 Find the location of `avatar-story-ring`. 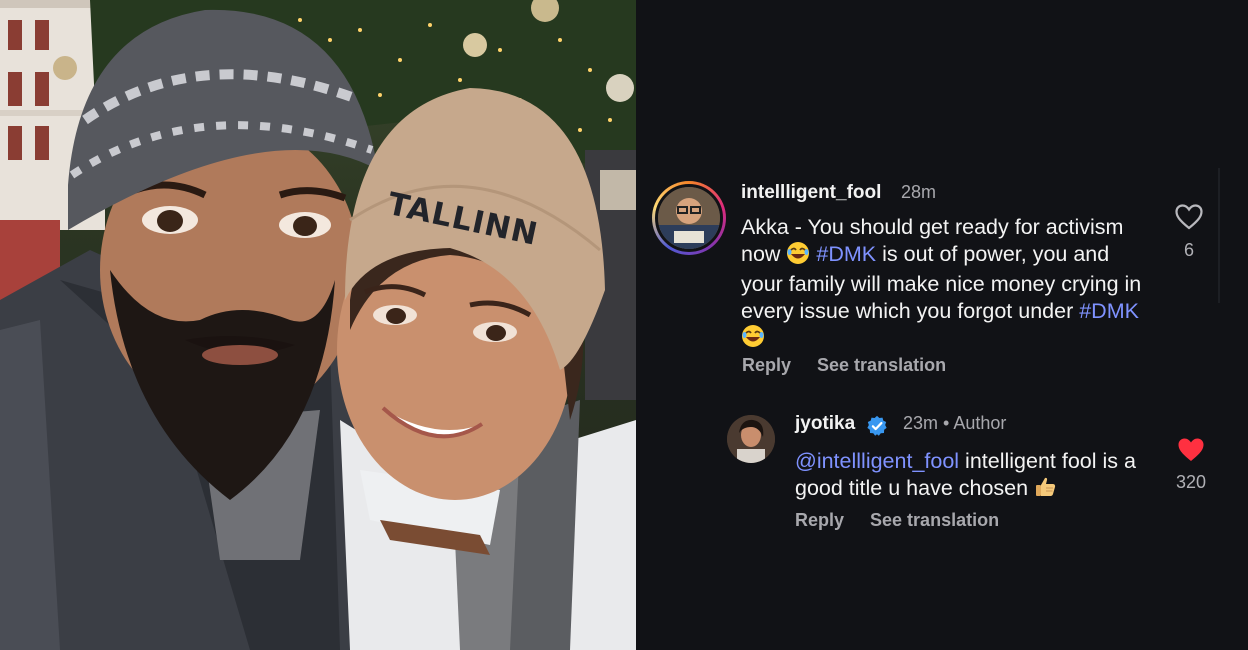

avatar-story-ring is located at coordinates (689, 218).